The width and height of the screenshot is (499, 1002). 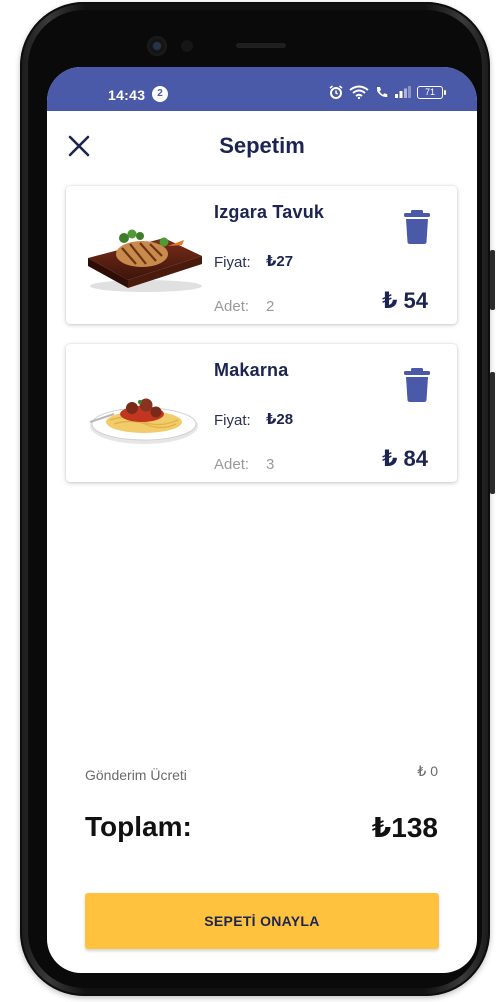 What do you see at coordinates (143, 421) in the screenshot?
I see `spaghetti-image` at bounding box center [143, 421].